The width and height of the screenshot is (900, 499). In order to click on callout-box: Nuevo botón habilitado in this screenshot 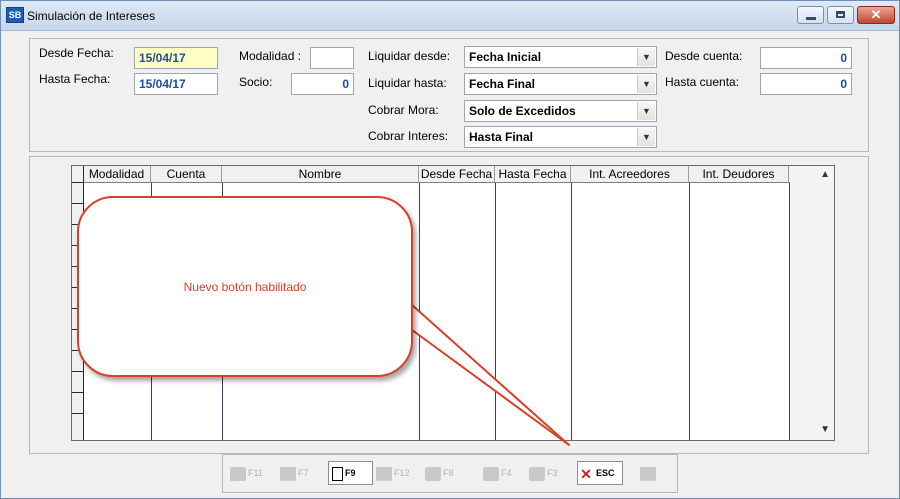, I will do `click(245, 286)`.